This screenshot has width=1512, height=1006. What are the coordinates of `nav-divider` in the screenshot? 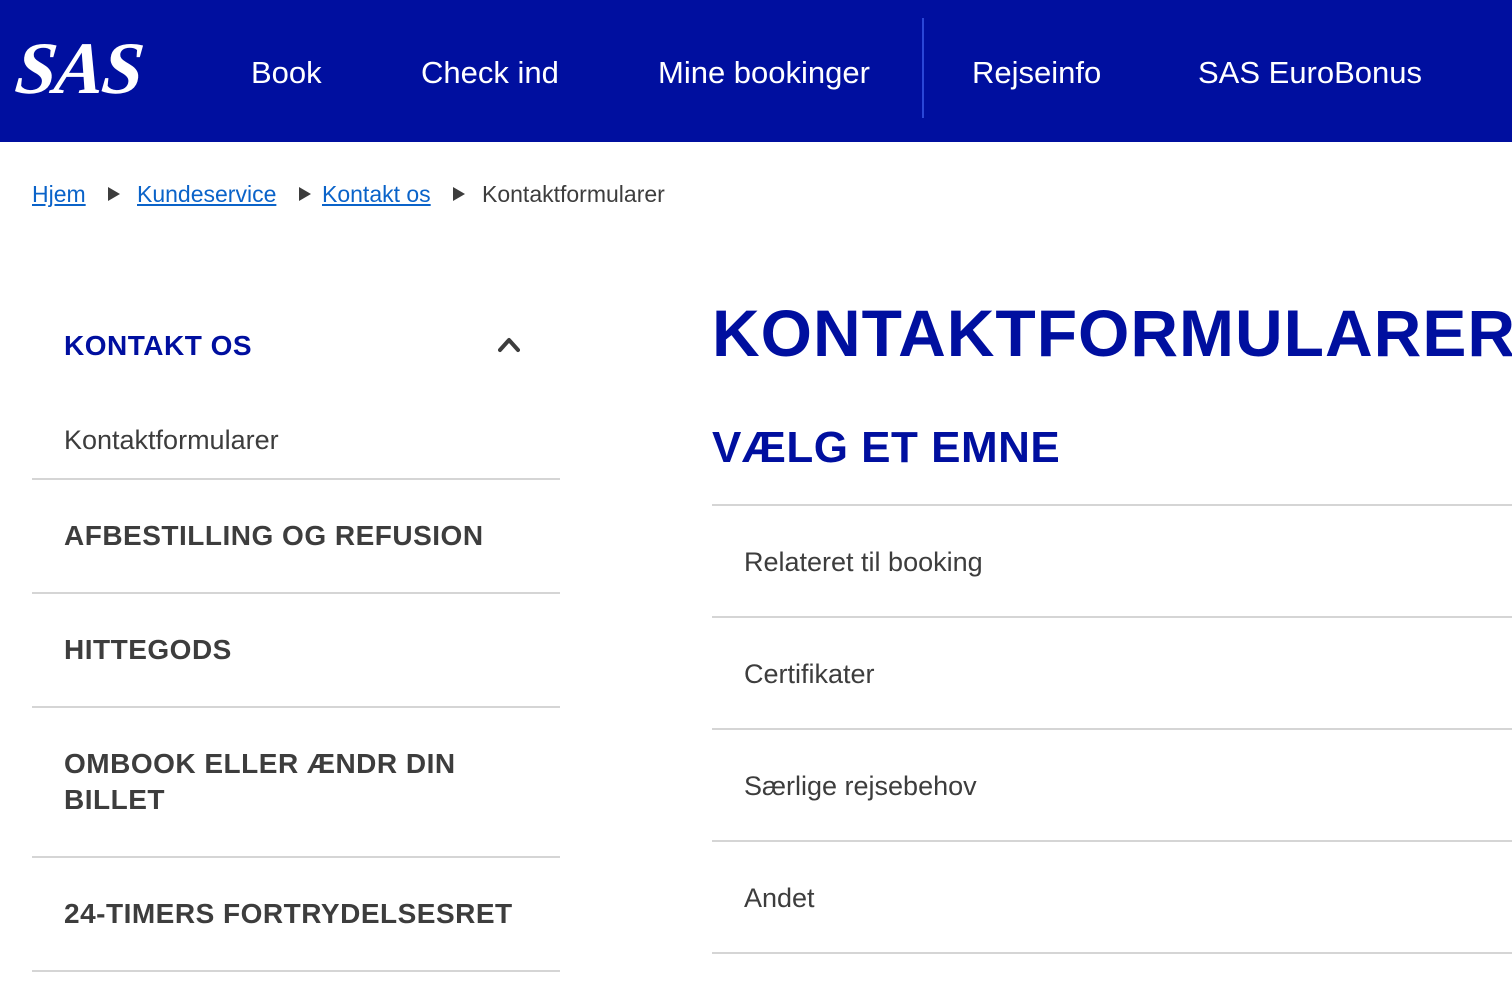 It's located at (923, 68).